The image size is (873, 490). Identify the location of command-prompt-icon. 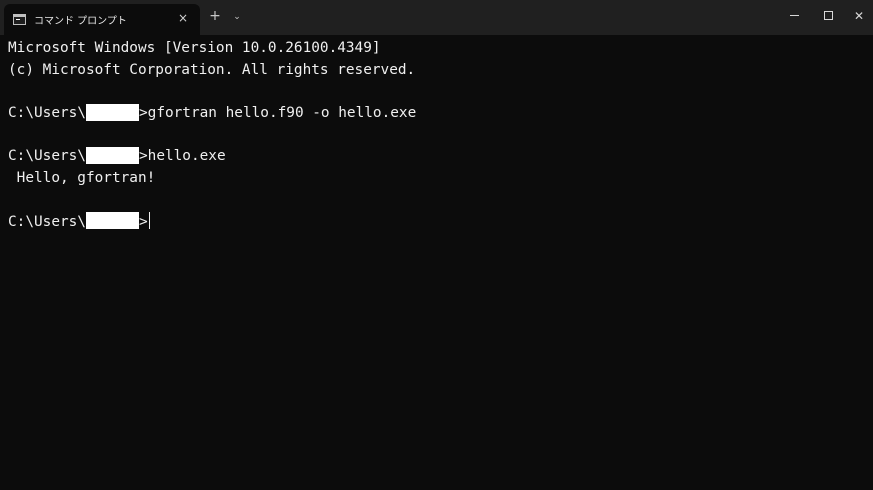
(19, 19).